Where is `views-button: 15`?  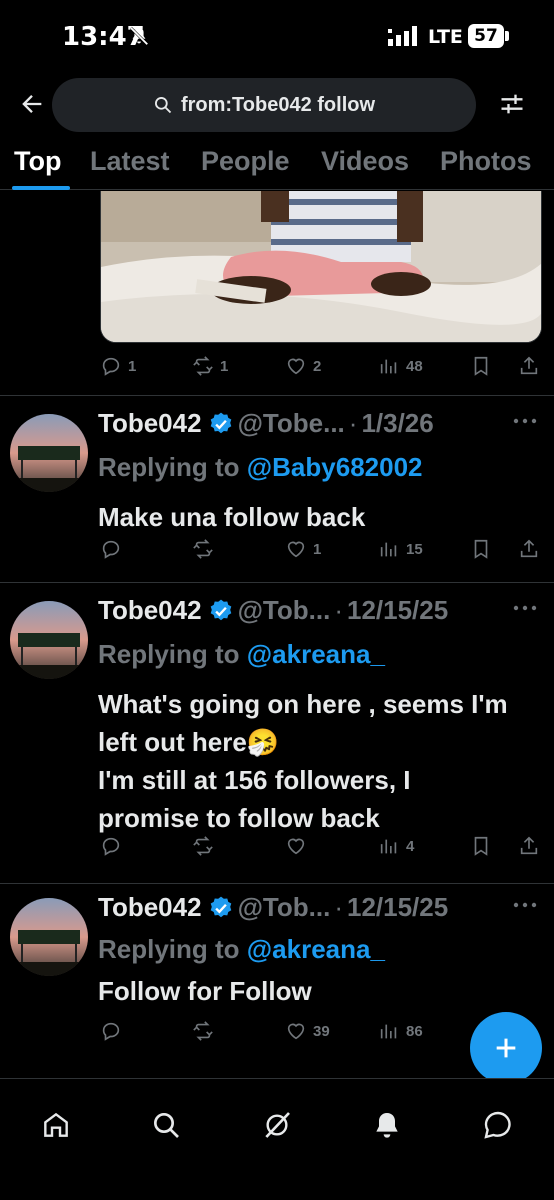
views-button: 15 is located at coordinates (400, 549).